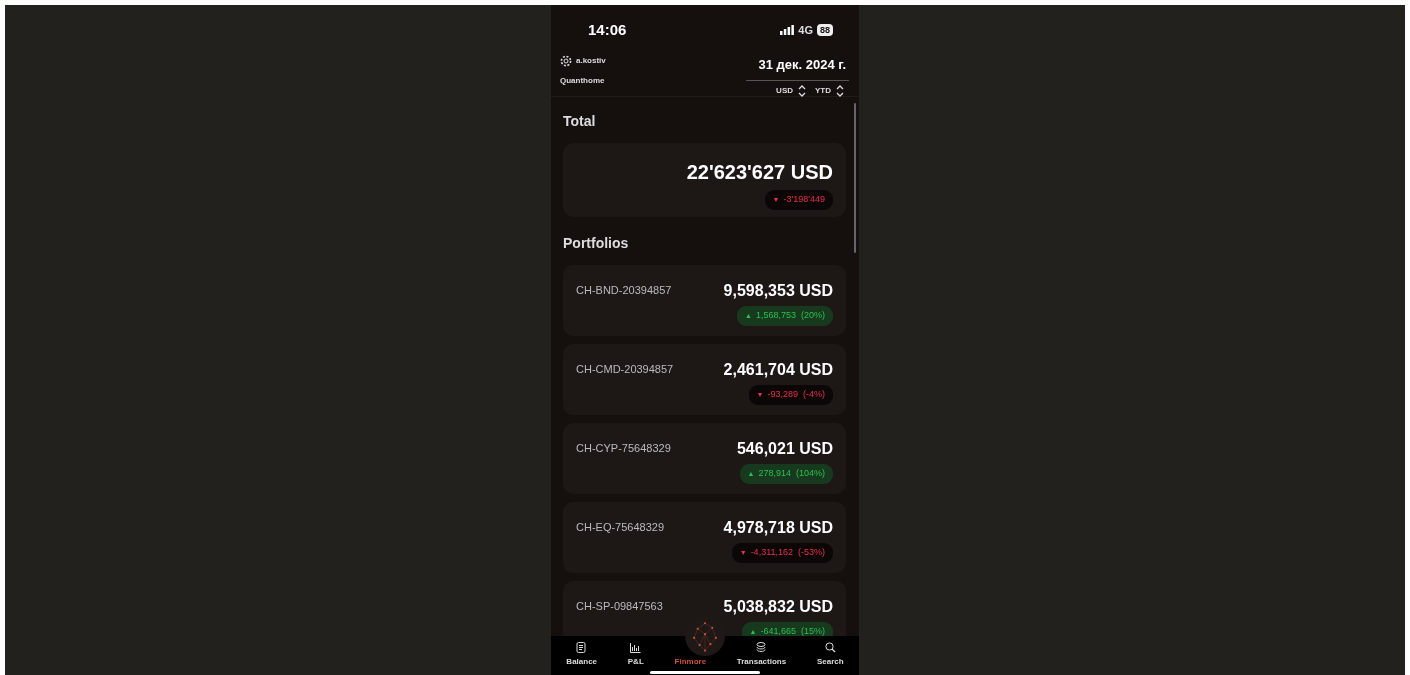 Image resolution: width=1410 pixels, height=675 pixels. I want to click on document-icon, so click(582, 647).